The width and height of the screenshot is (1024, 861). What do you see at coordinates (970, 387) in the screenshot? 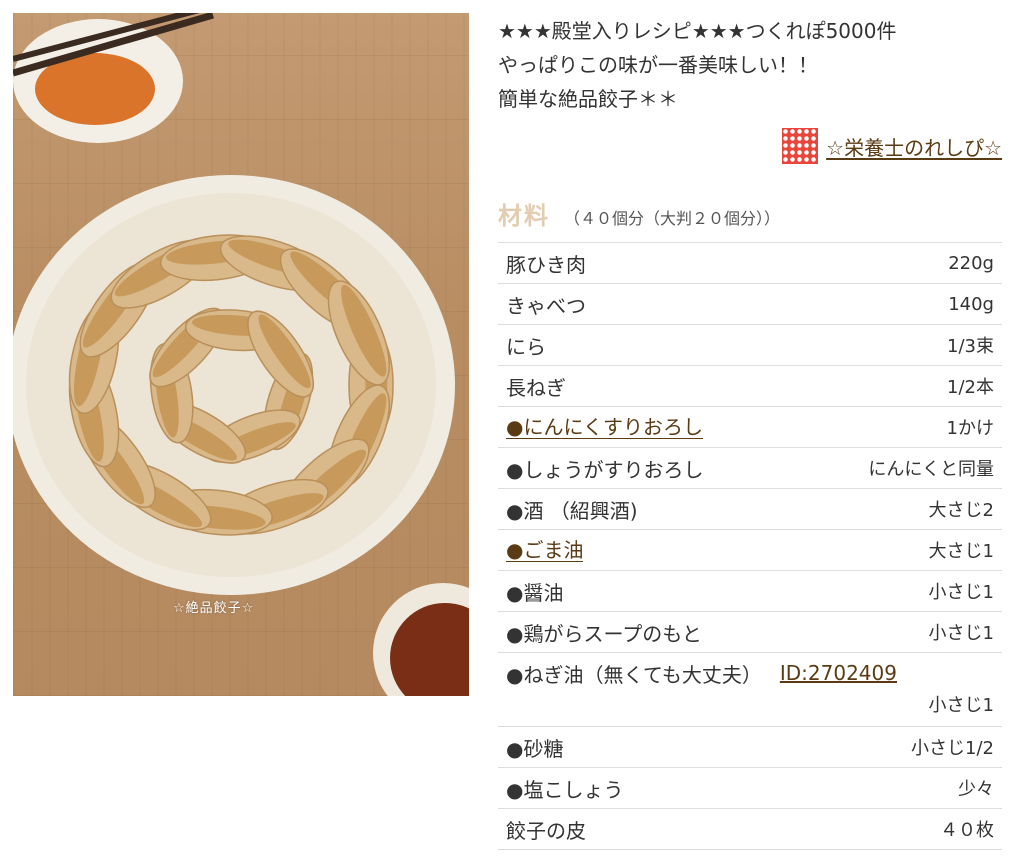
I see `ingredient-quantity: 1/2本` at bounding box center [970, 387].